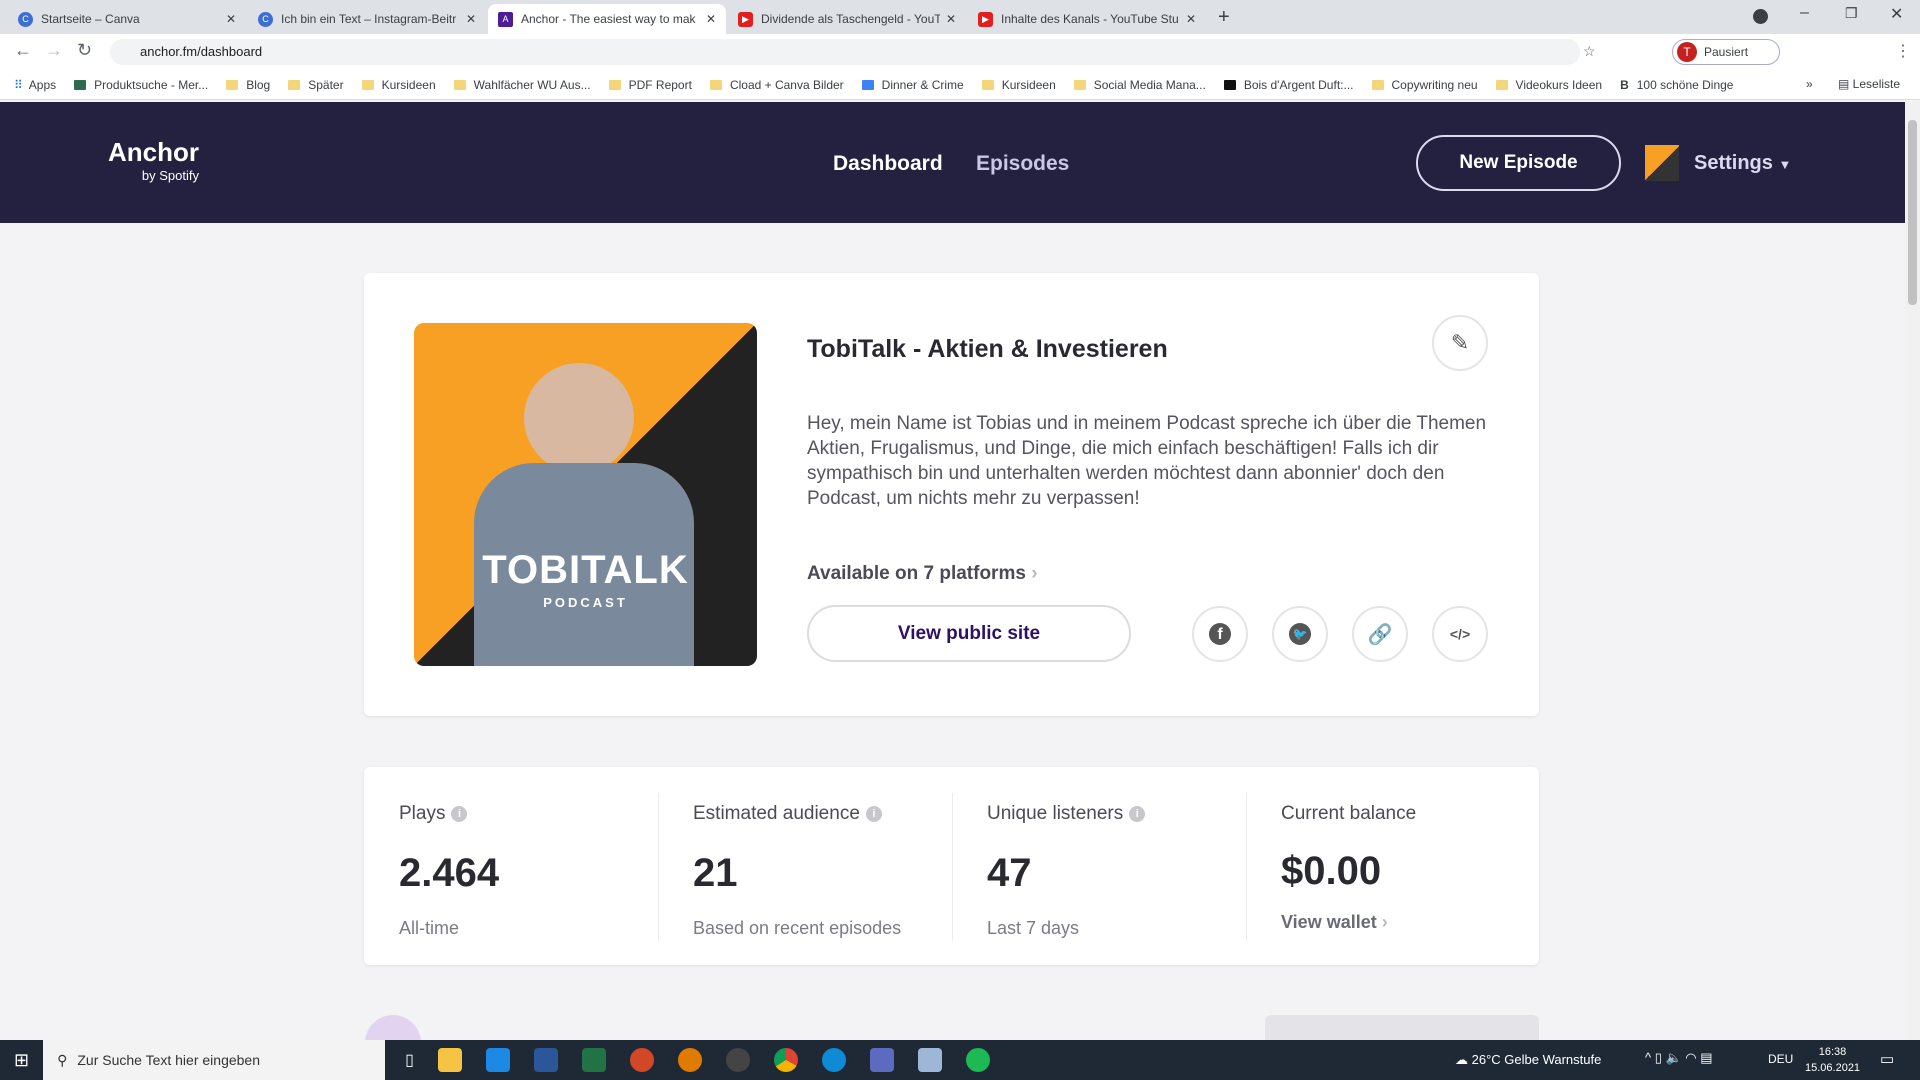  Describe the element at coordinates (84, 50) in the screenshot. I see `reload-icon: ↻` at that location.